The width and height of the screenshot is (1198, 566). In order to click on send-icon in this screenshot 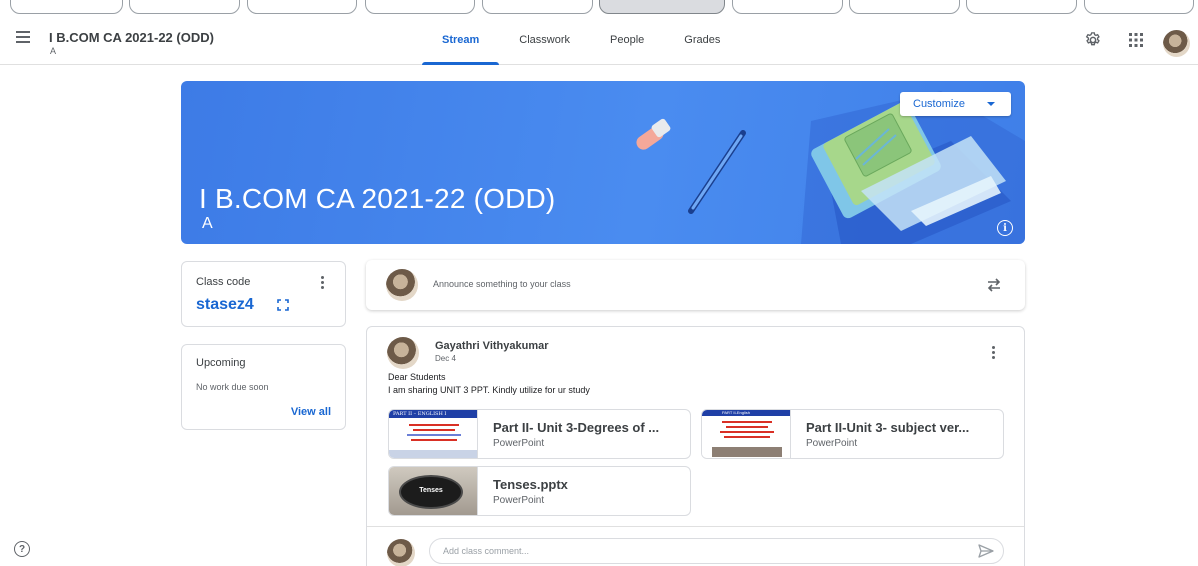, I will do `click(986, 551)`.